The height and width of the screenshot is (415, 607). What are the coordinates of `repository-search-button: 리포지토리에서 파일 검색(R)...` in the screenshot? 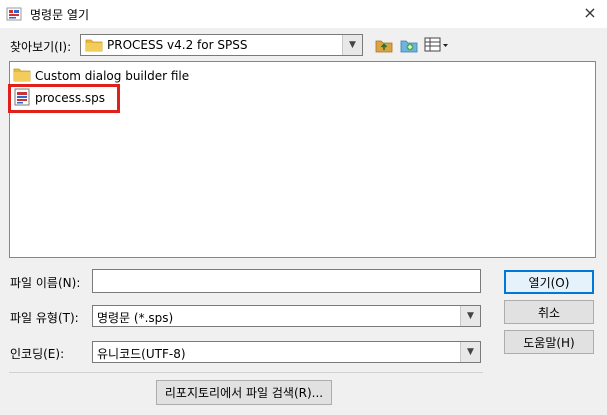 It's located at (244, 392).